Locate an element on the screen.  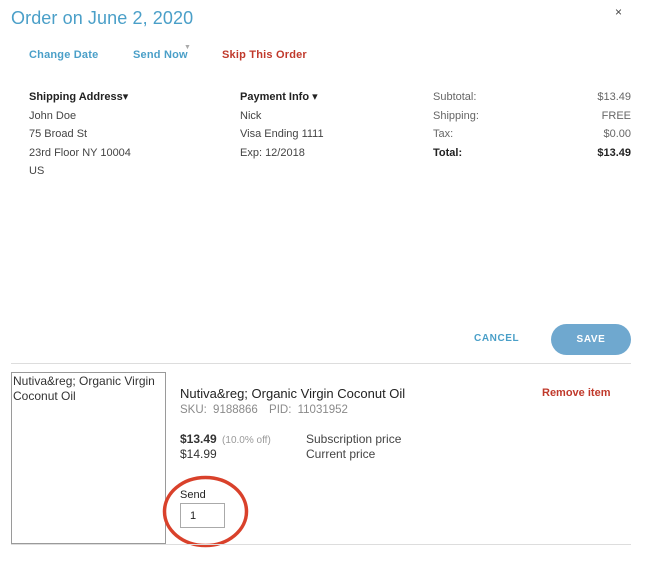
shipping-label: Shipping: is located at coordinates (456, 115).